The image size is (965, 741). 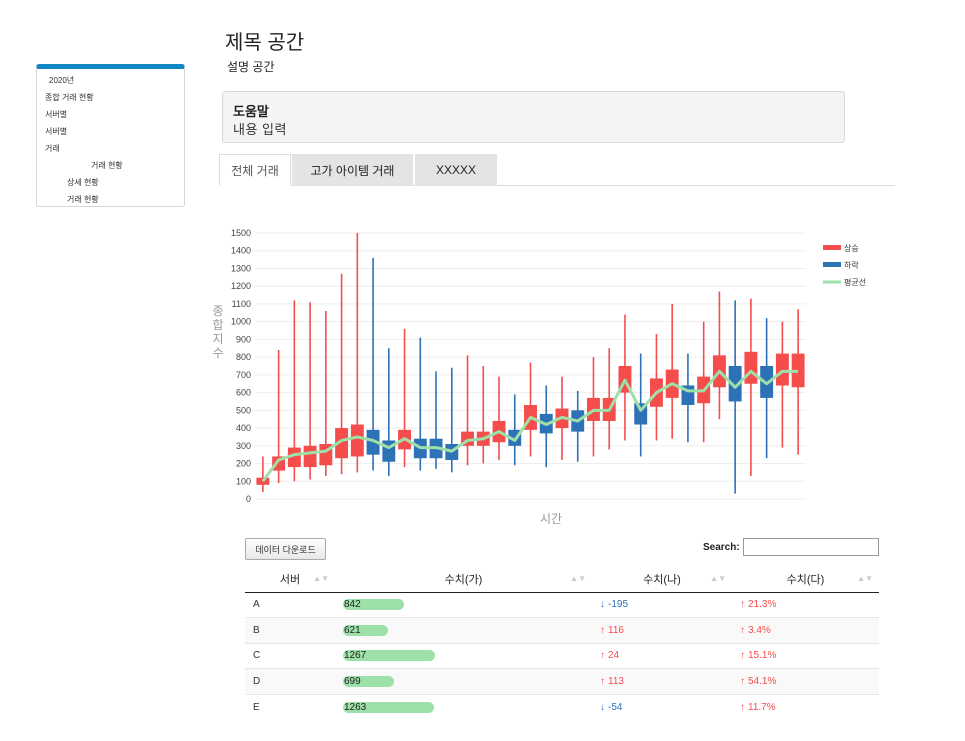 I want to click on cell-value-c: ↑ 21.3%, so click(x=805, y=604).